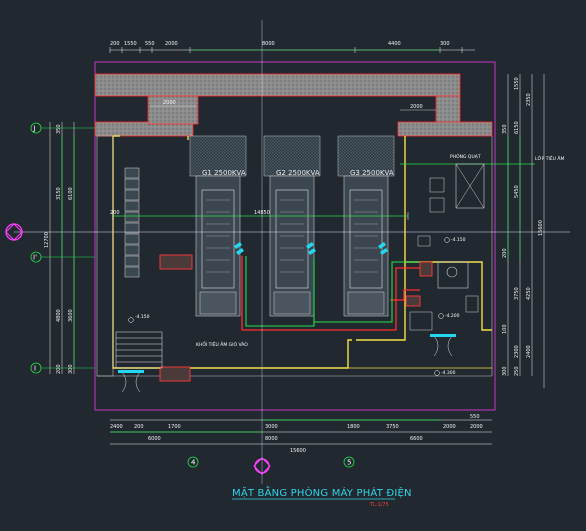 Image resolution: width=586 pixels, height=531 pixels. Describe the element at coordinates (517, 293) in the screenshot. I see `dim-right-8: 3750` at that location.